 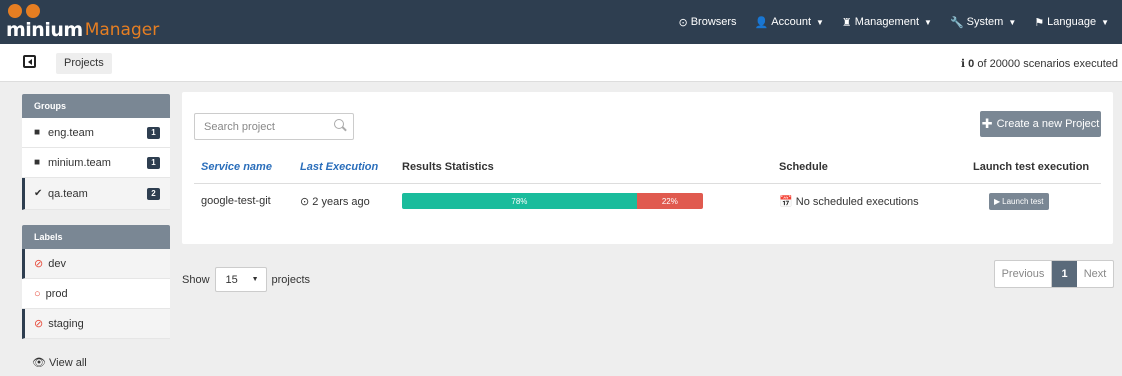 What do you see at coordinates (236, 201) in the screenshot?
I see `service-name-link: google-test-git` at bounding box center [236, 201].